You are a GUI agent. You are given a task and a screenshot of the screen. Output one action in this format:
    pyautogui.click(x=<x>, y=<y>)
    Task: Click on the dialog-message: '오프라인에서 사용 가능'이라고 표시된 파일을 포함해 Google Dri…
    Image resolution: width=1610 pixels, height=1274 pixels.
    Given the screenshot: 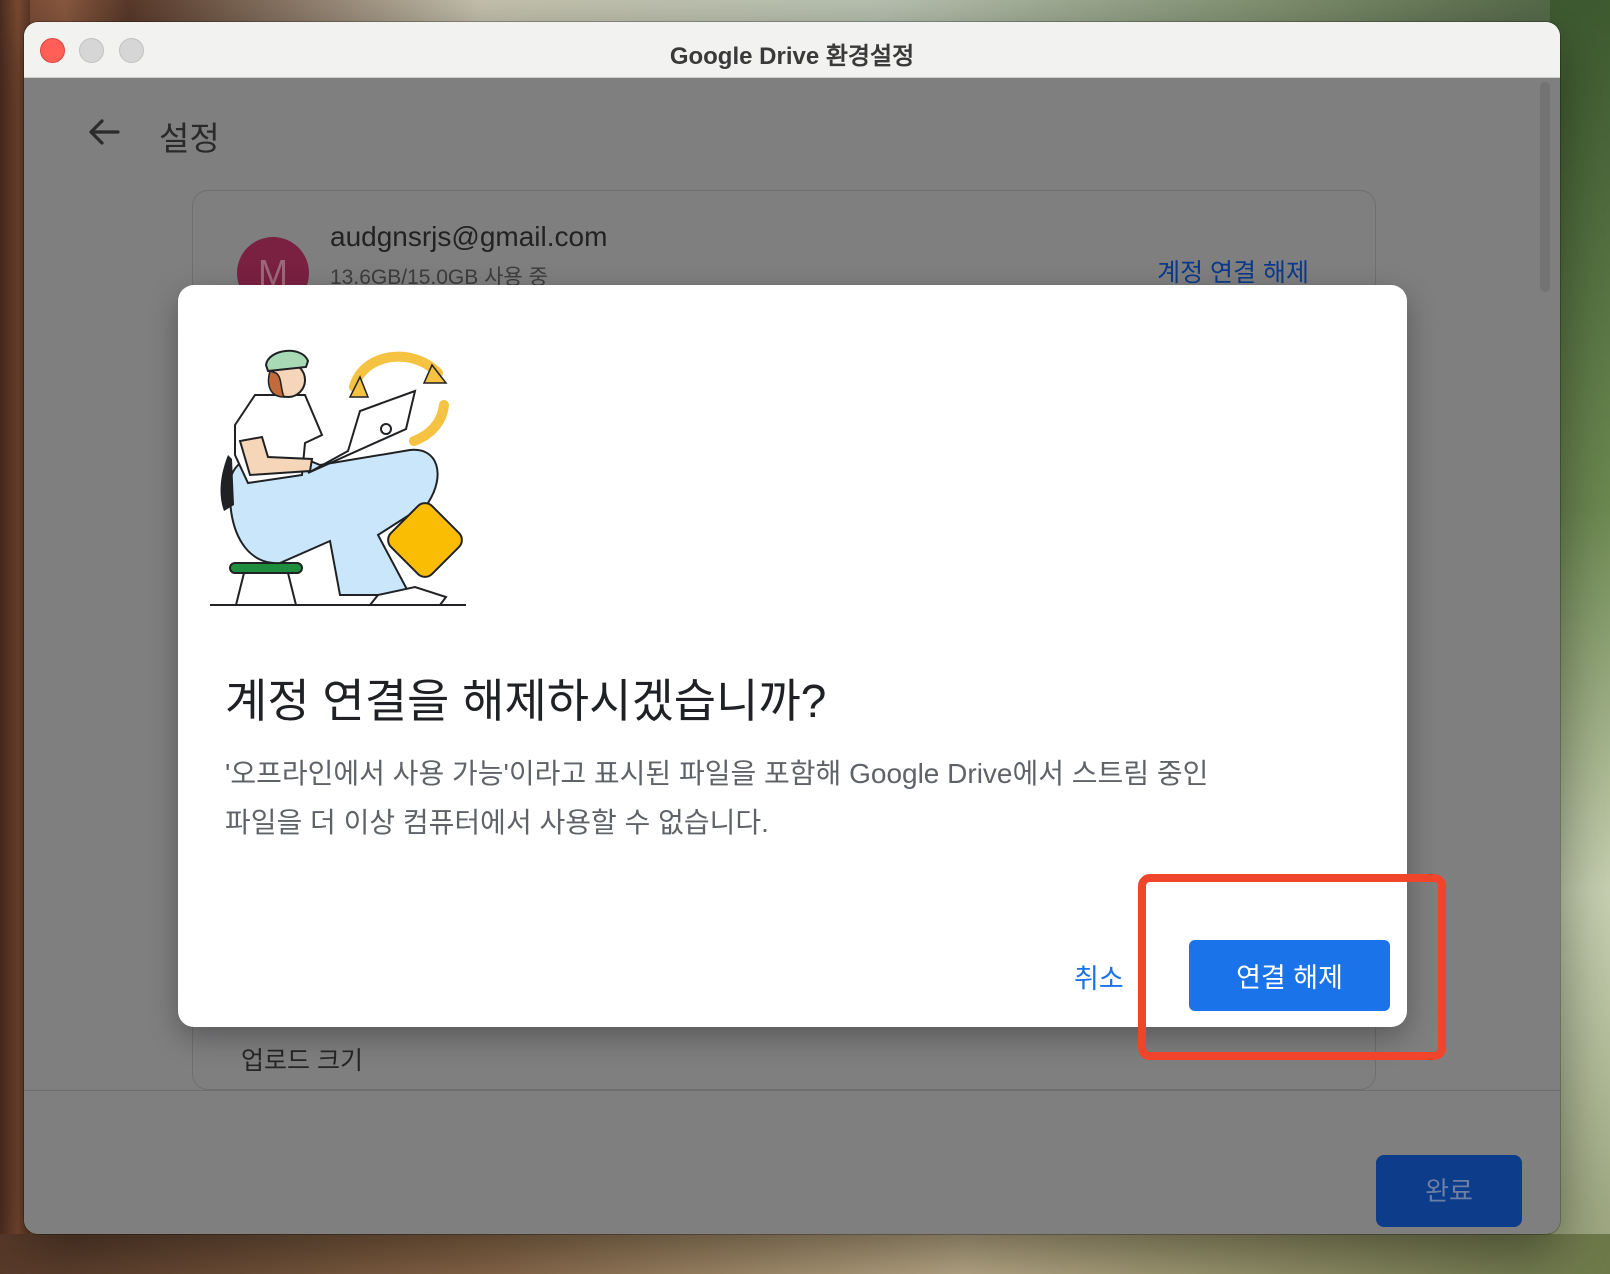 What is the action you would take?
    pyautogui.click(x=775, y=798)
    